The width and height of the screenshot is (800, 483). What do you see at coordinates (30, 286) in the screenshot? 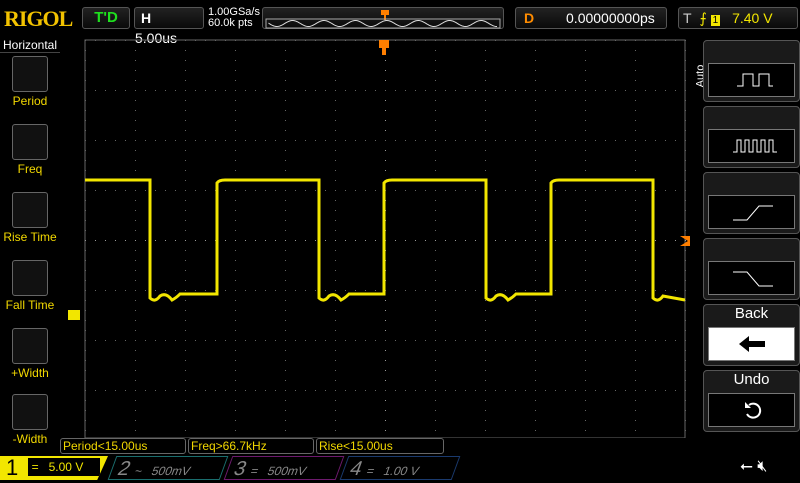
I see `menu-item-fall-time: Fall Time` at bounding box center [30, 286].